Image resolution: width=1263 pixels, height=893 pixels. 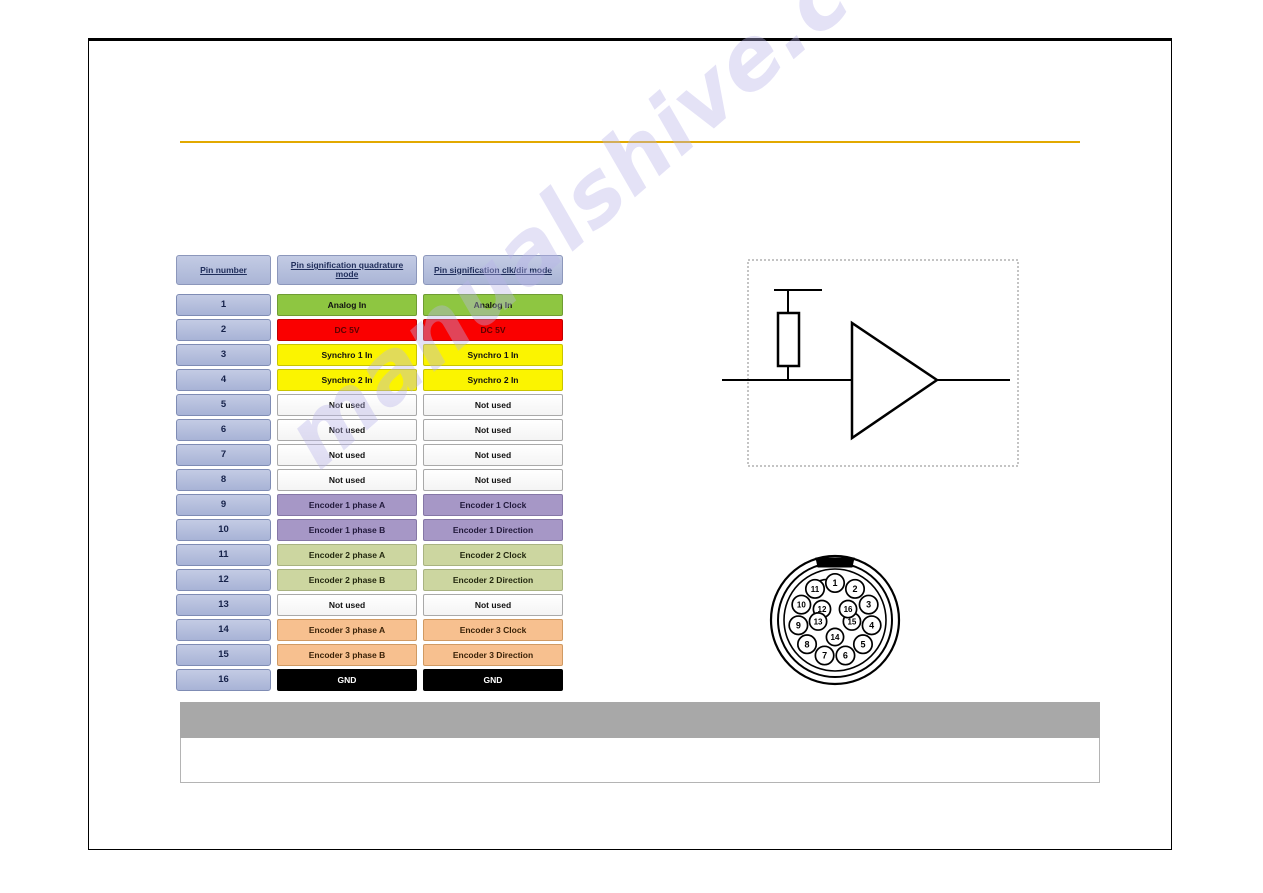 I want to click on table-row: 12 Encoder 2 phase B Encoder 2 Direction, so click(x=369, y=581).